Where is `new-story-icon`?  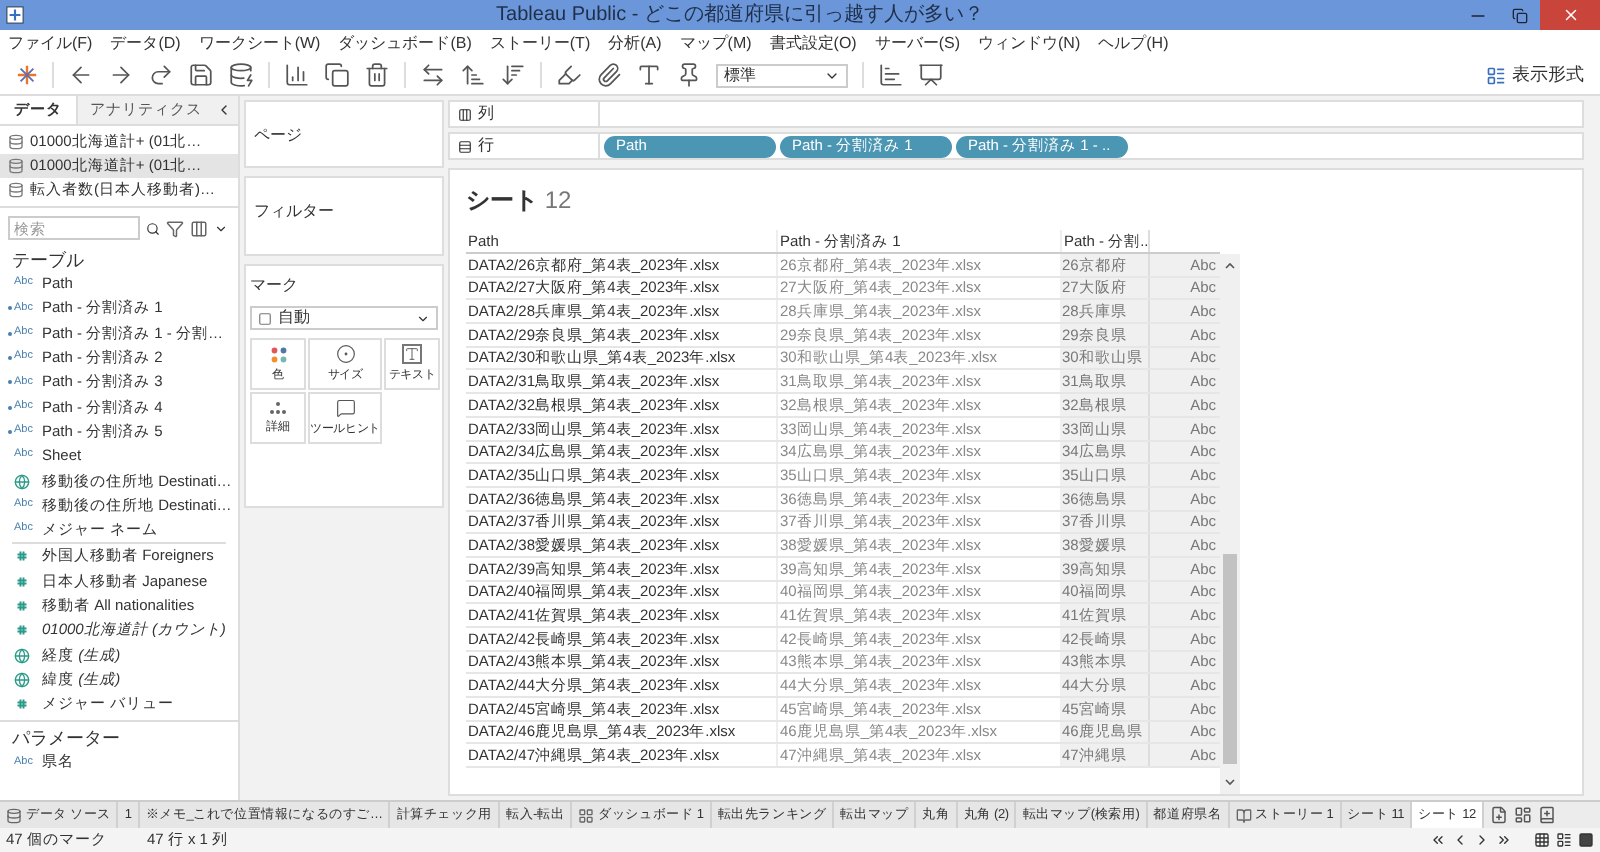
new-story-icon is located at coordinates (1546, 815).